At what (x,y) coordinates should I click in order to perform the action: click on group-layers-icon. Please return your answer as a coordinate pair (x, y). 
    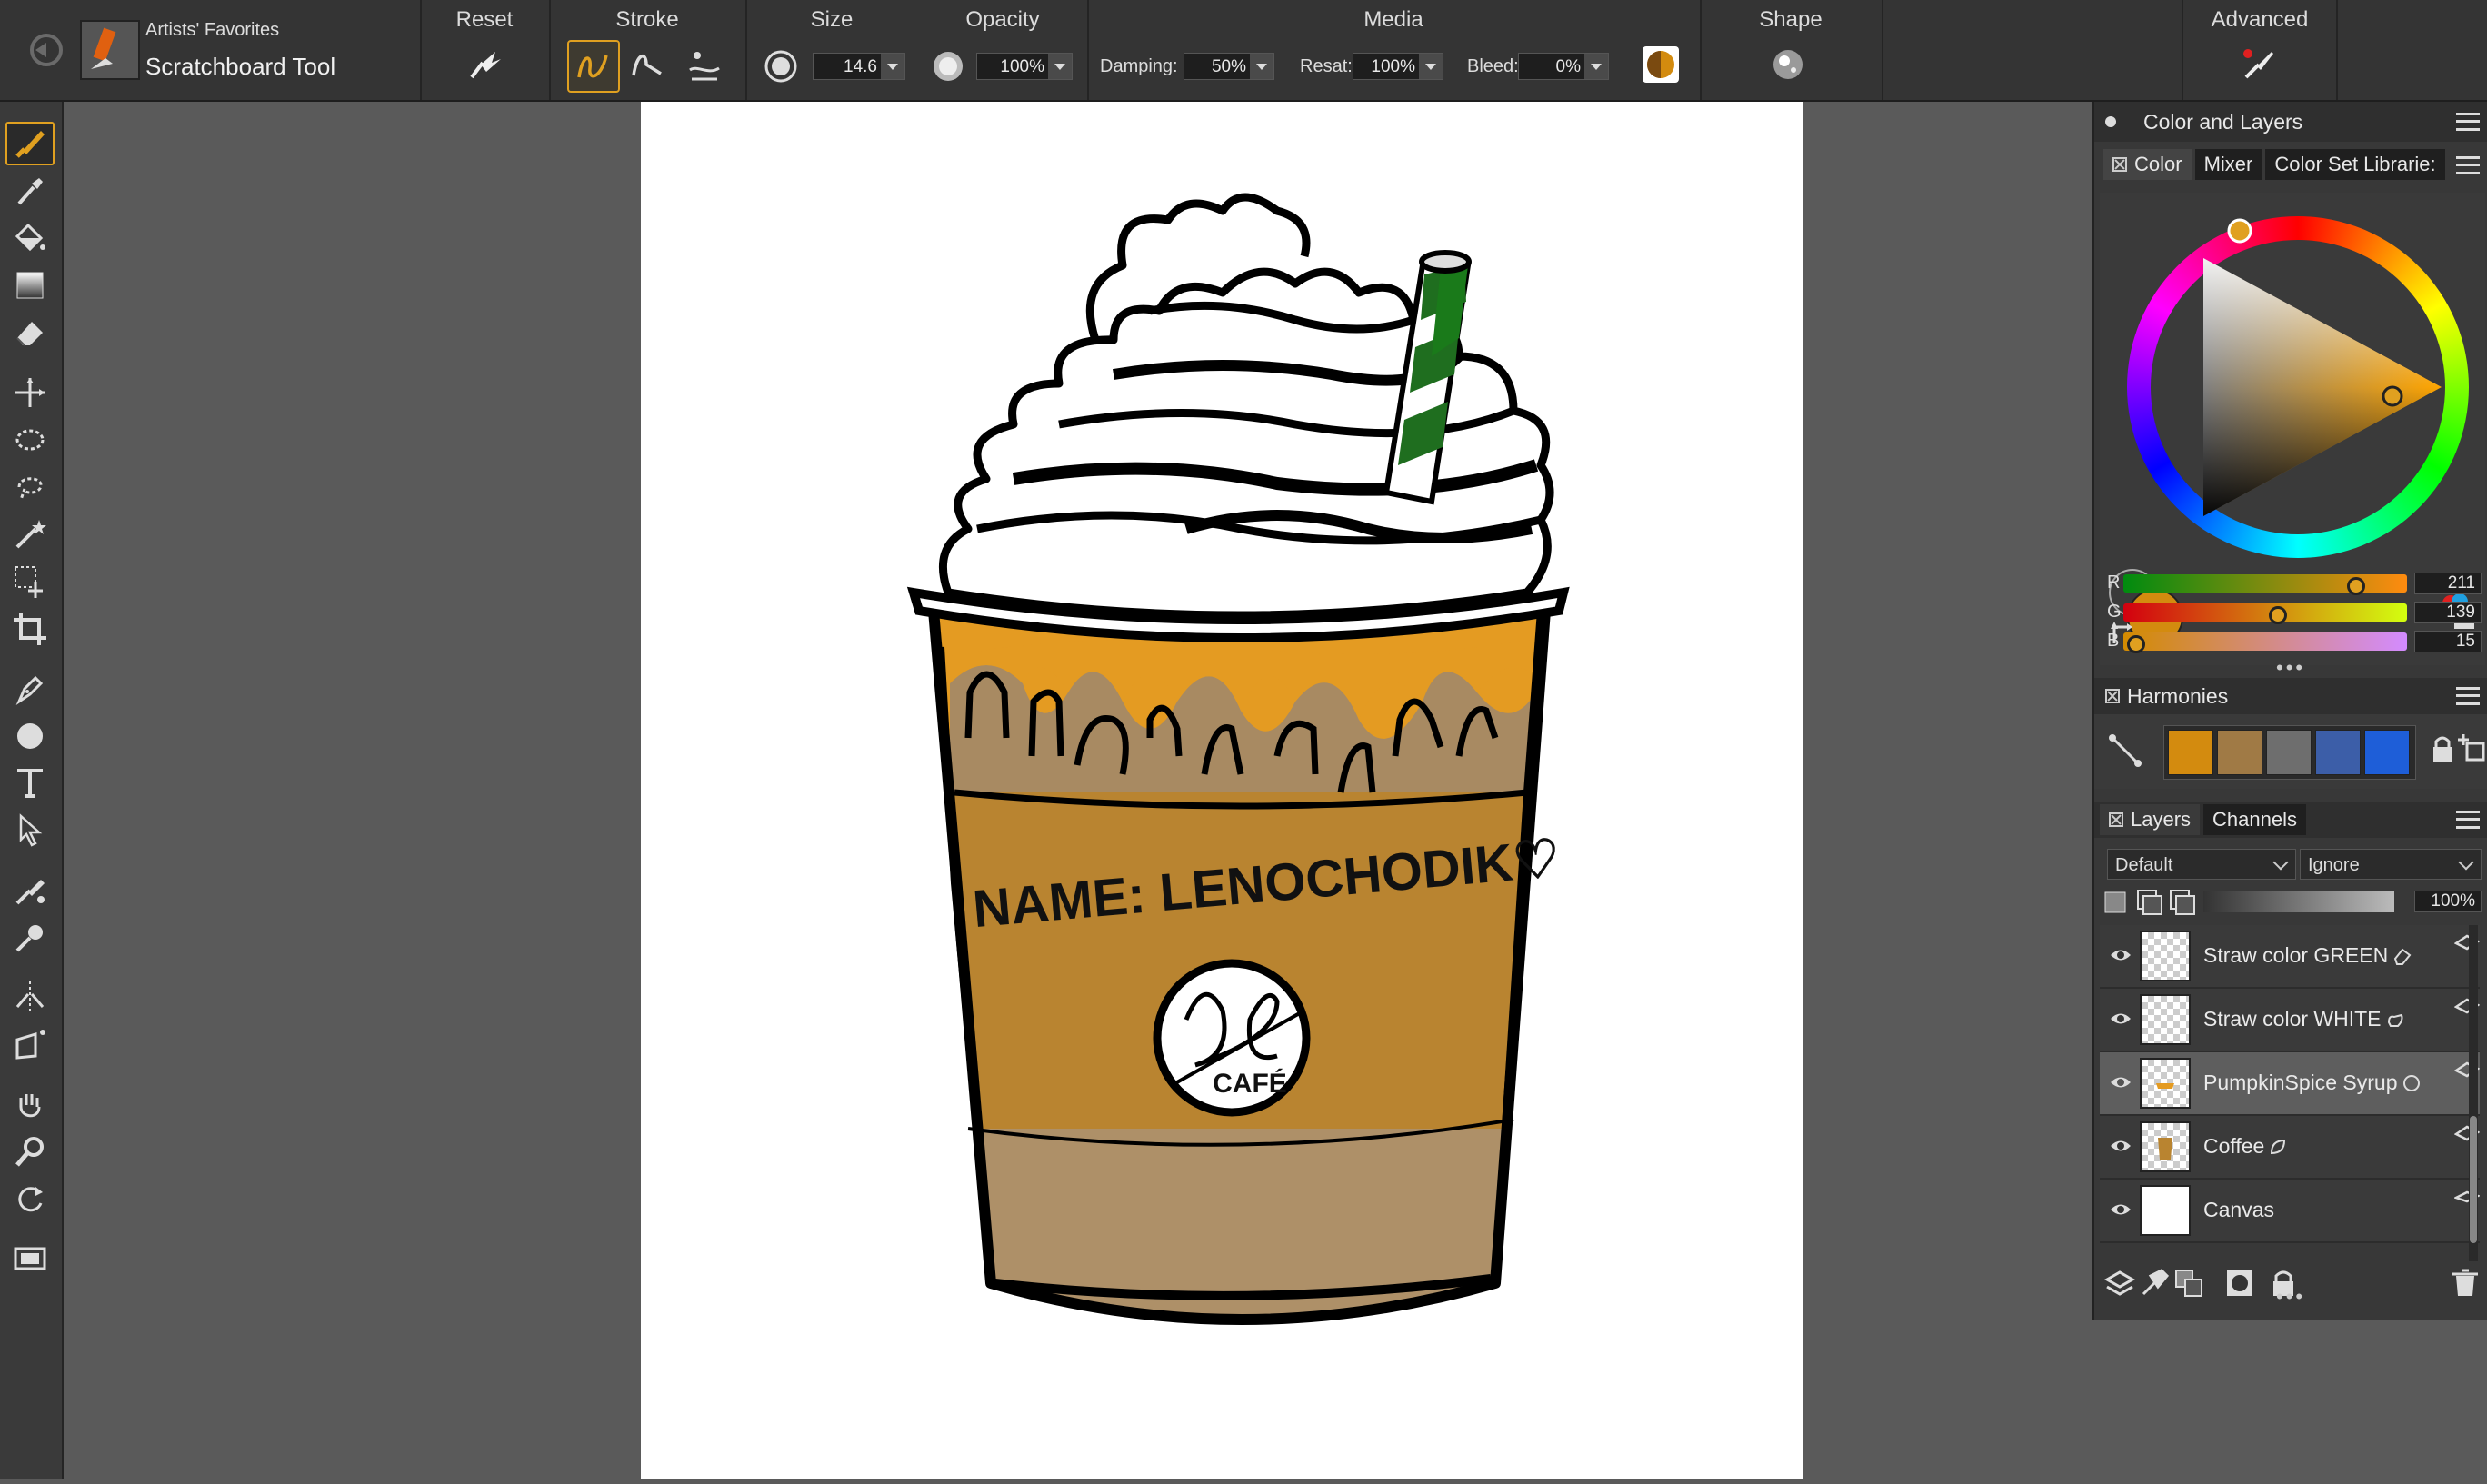
    Looking at the image, I should click on (2188, 1283).